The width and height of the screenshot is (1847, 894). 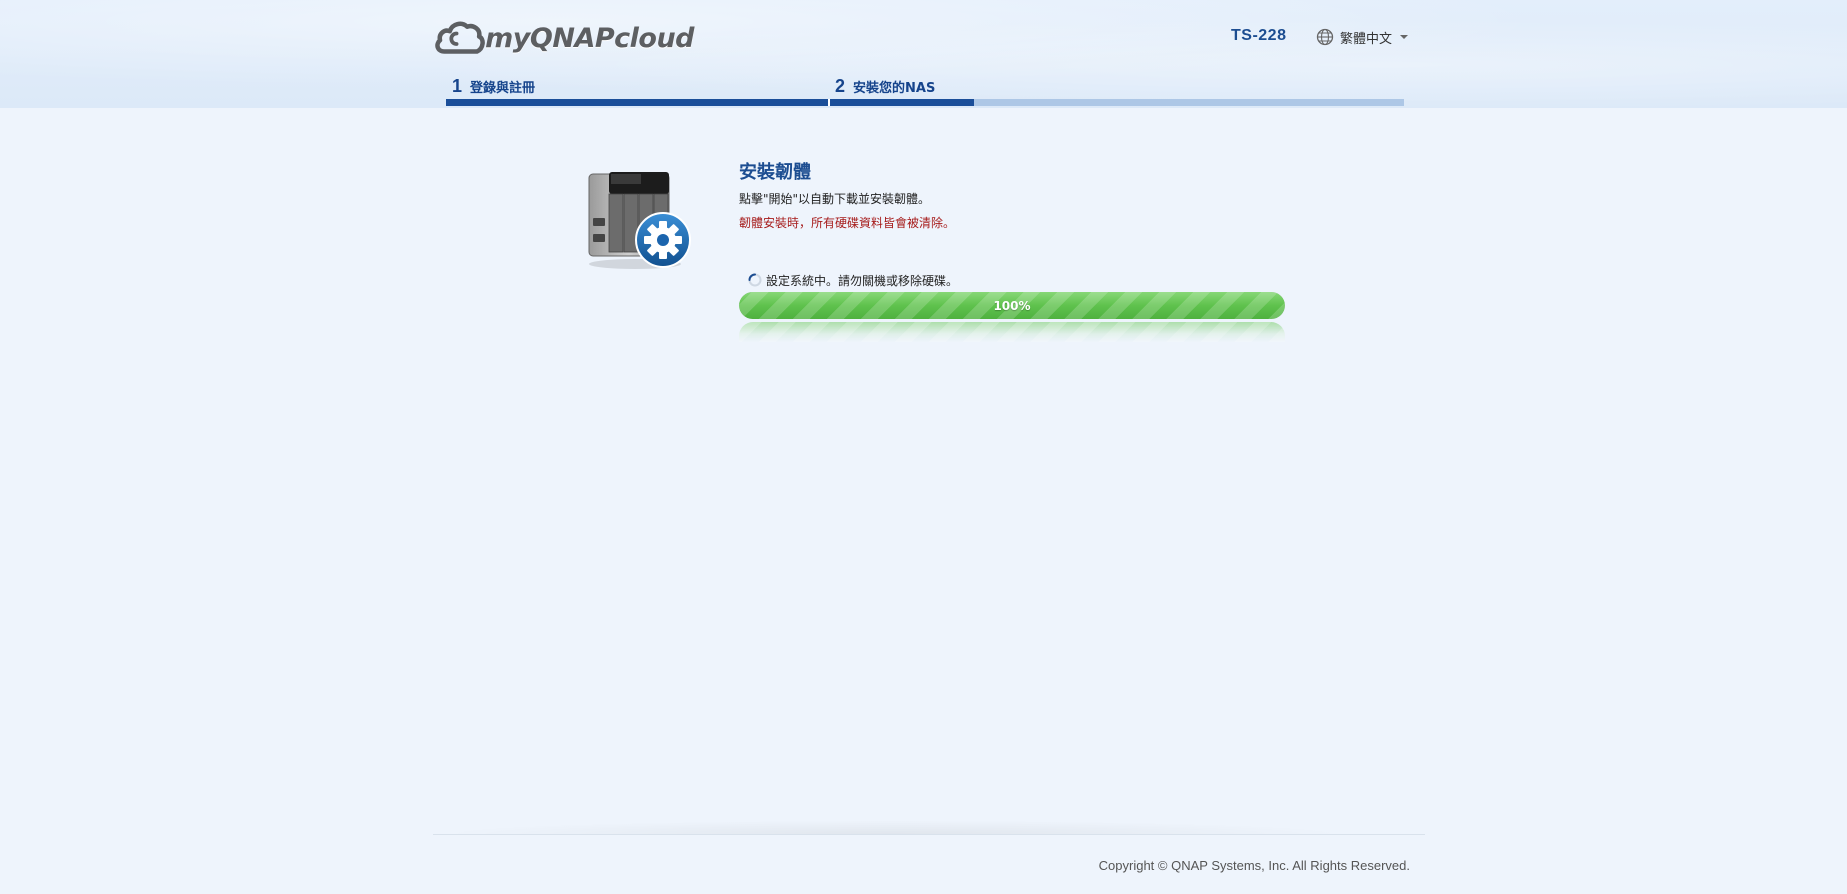 I want to click on globe-icon, so click(x=1325, y=37).